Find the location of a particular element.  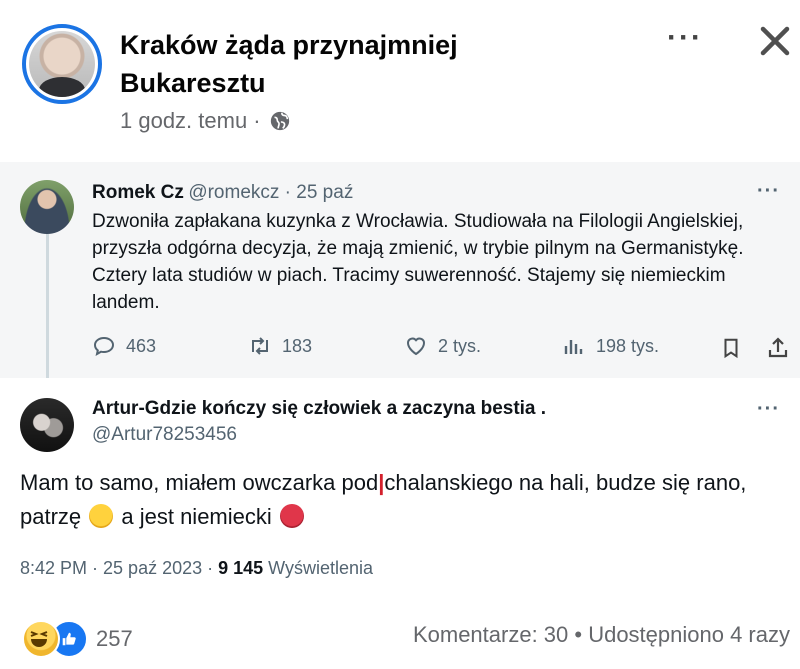

like-action: 2 tys. is located at coordinates (442, 346).